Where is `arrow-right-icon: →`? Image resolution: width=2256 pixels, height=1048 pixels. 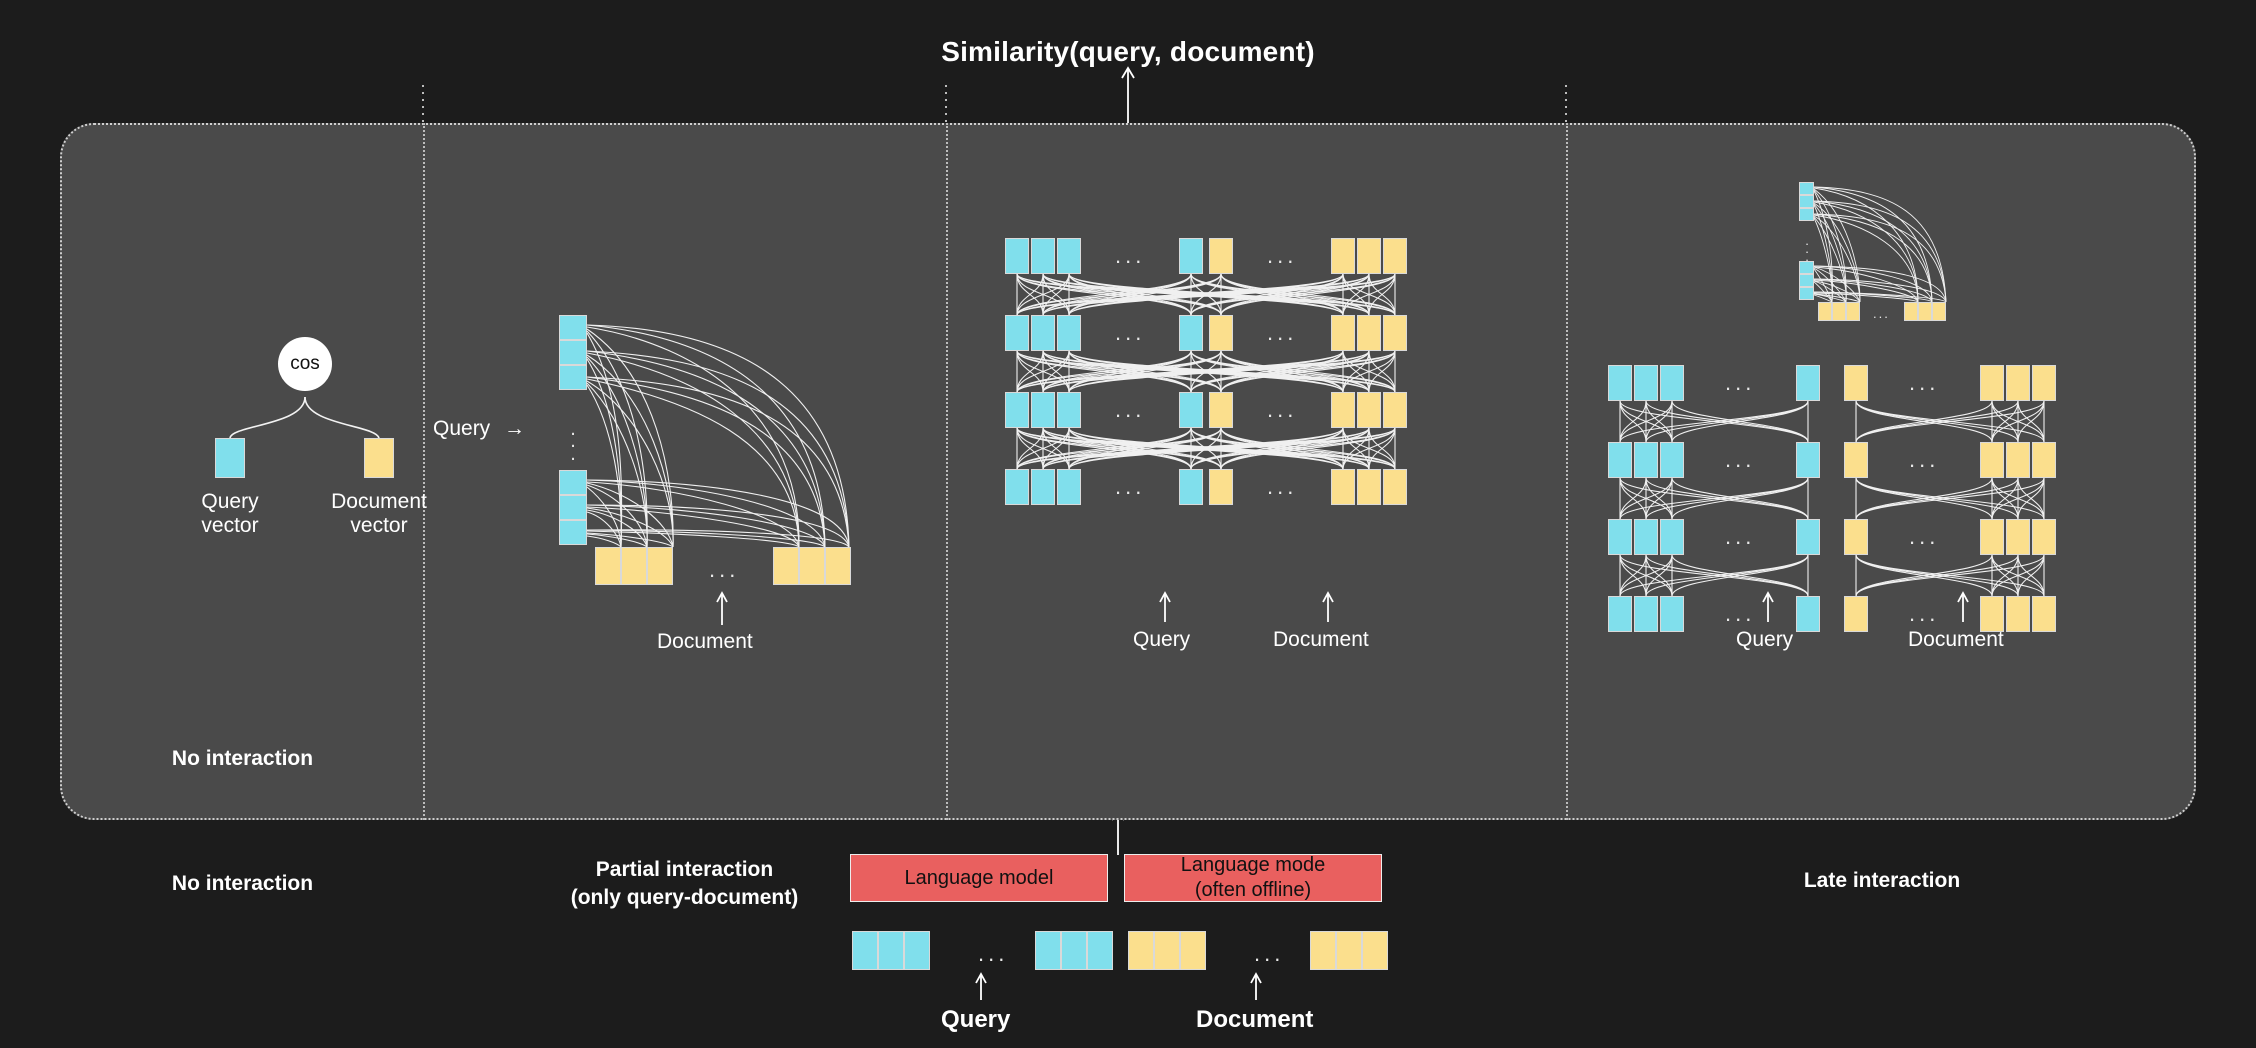
arrow-right-icon: → is located at coordinates (515, 428).